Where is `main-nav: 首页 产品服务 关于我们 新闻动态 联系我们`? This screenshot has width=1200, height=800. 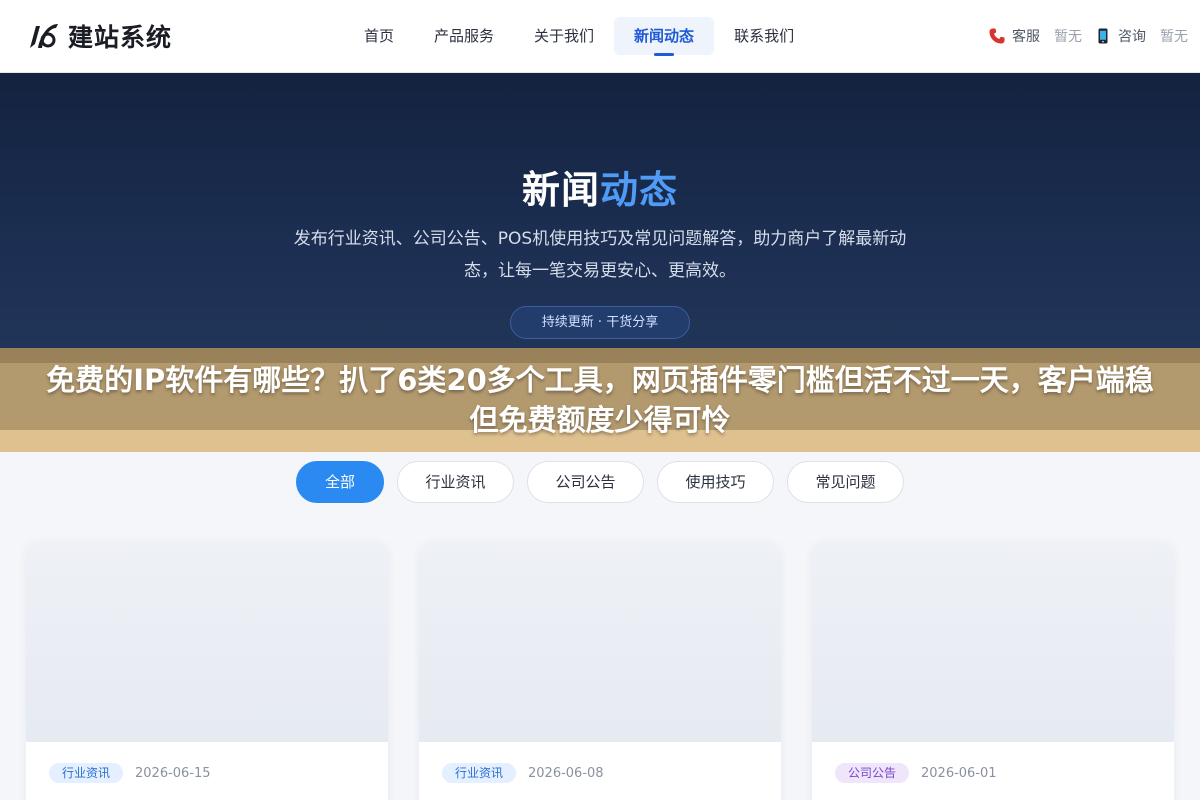
main-nav: 首页 产品服务 关于我们 新闻动态 联系我们 is located at coordinates (579, 36).